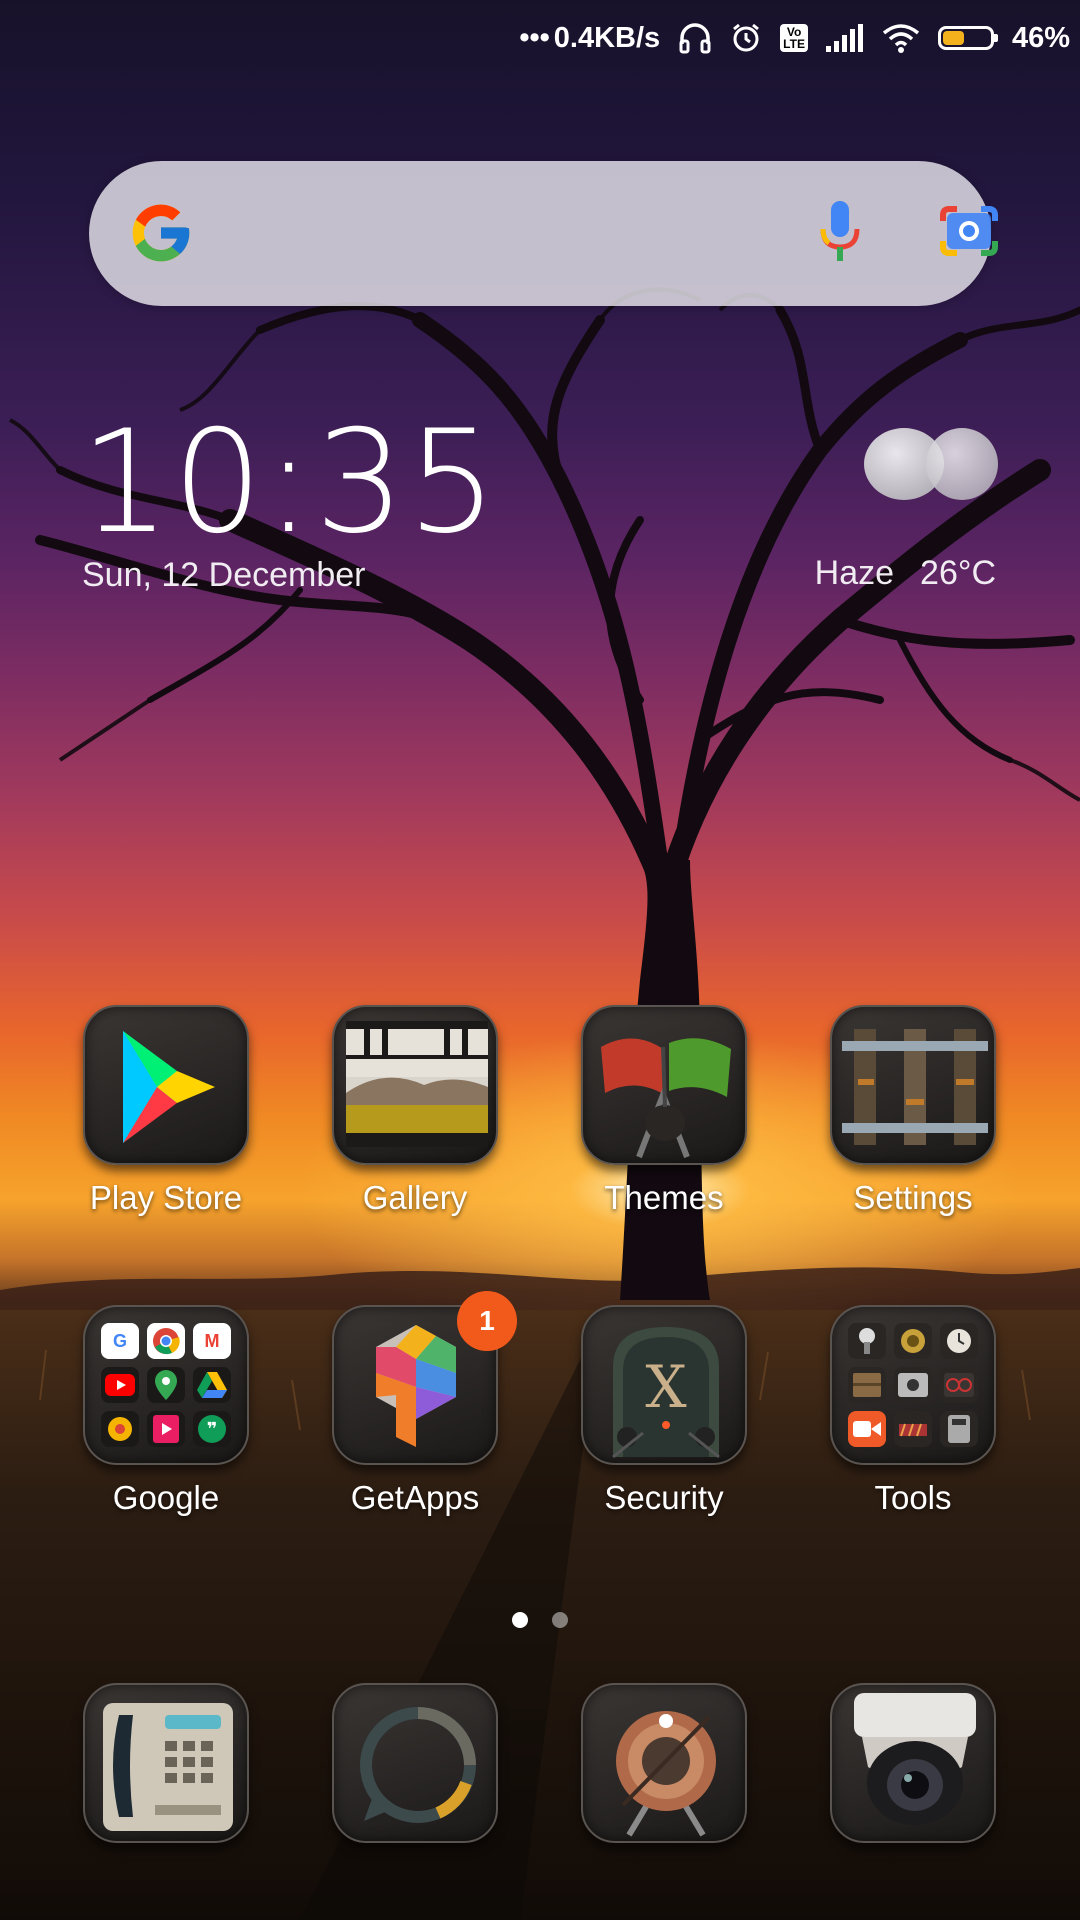 Image resolution: width=1080 pixels, height=1920 pixels. I want to click on screen-recorder-icon, so click(867, 1429).